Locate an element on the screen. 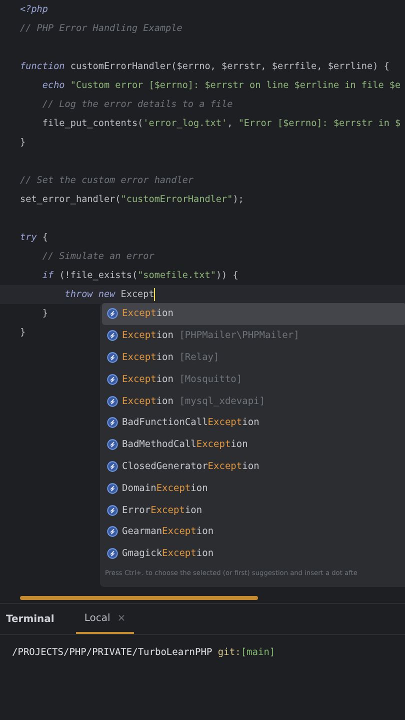  completion-item: Exception [Relay] is located at coordinates (253, 357).